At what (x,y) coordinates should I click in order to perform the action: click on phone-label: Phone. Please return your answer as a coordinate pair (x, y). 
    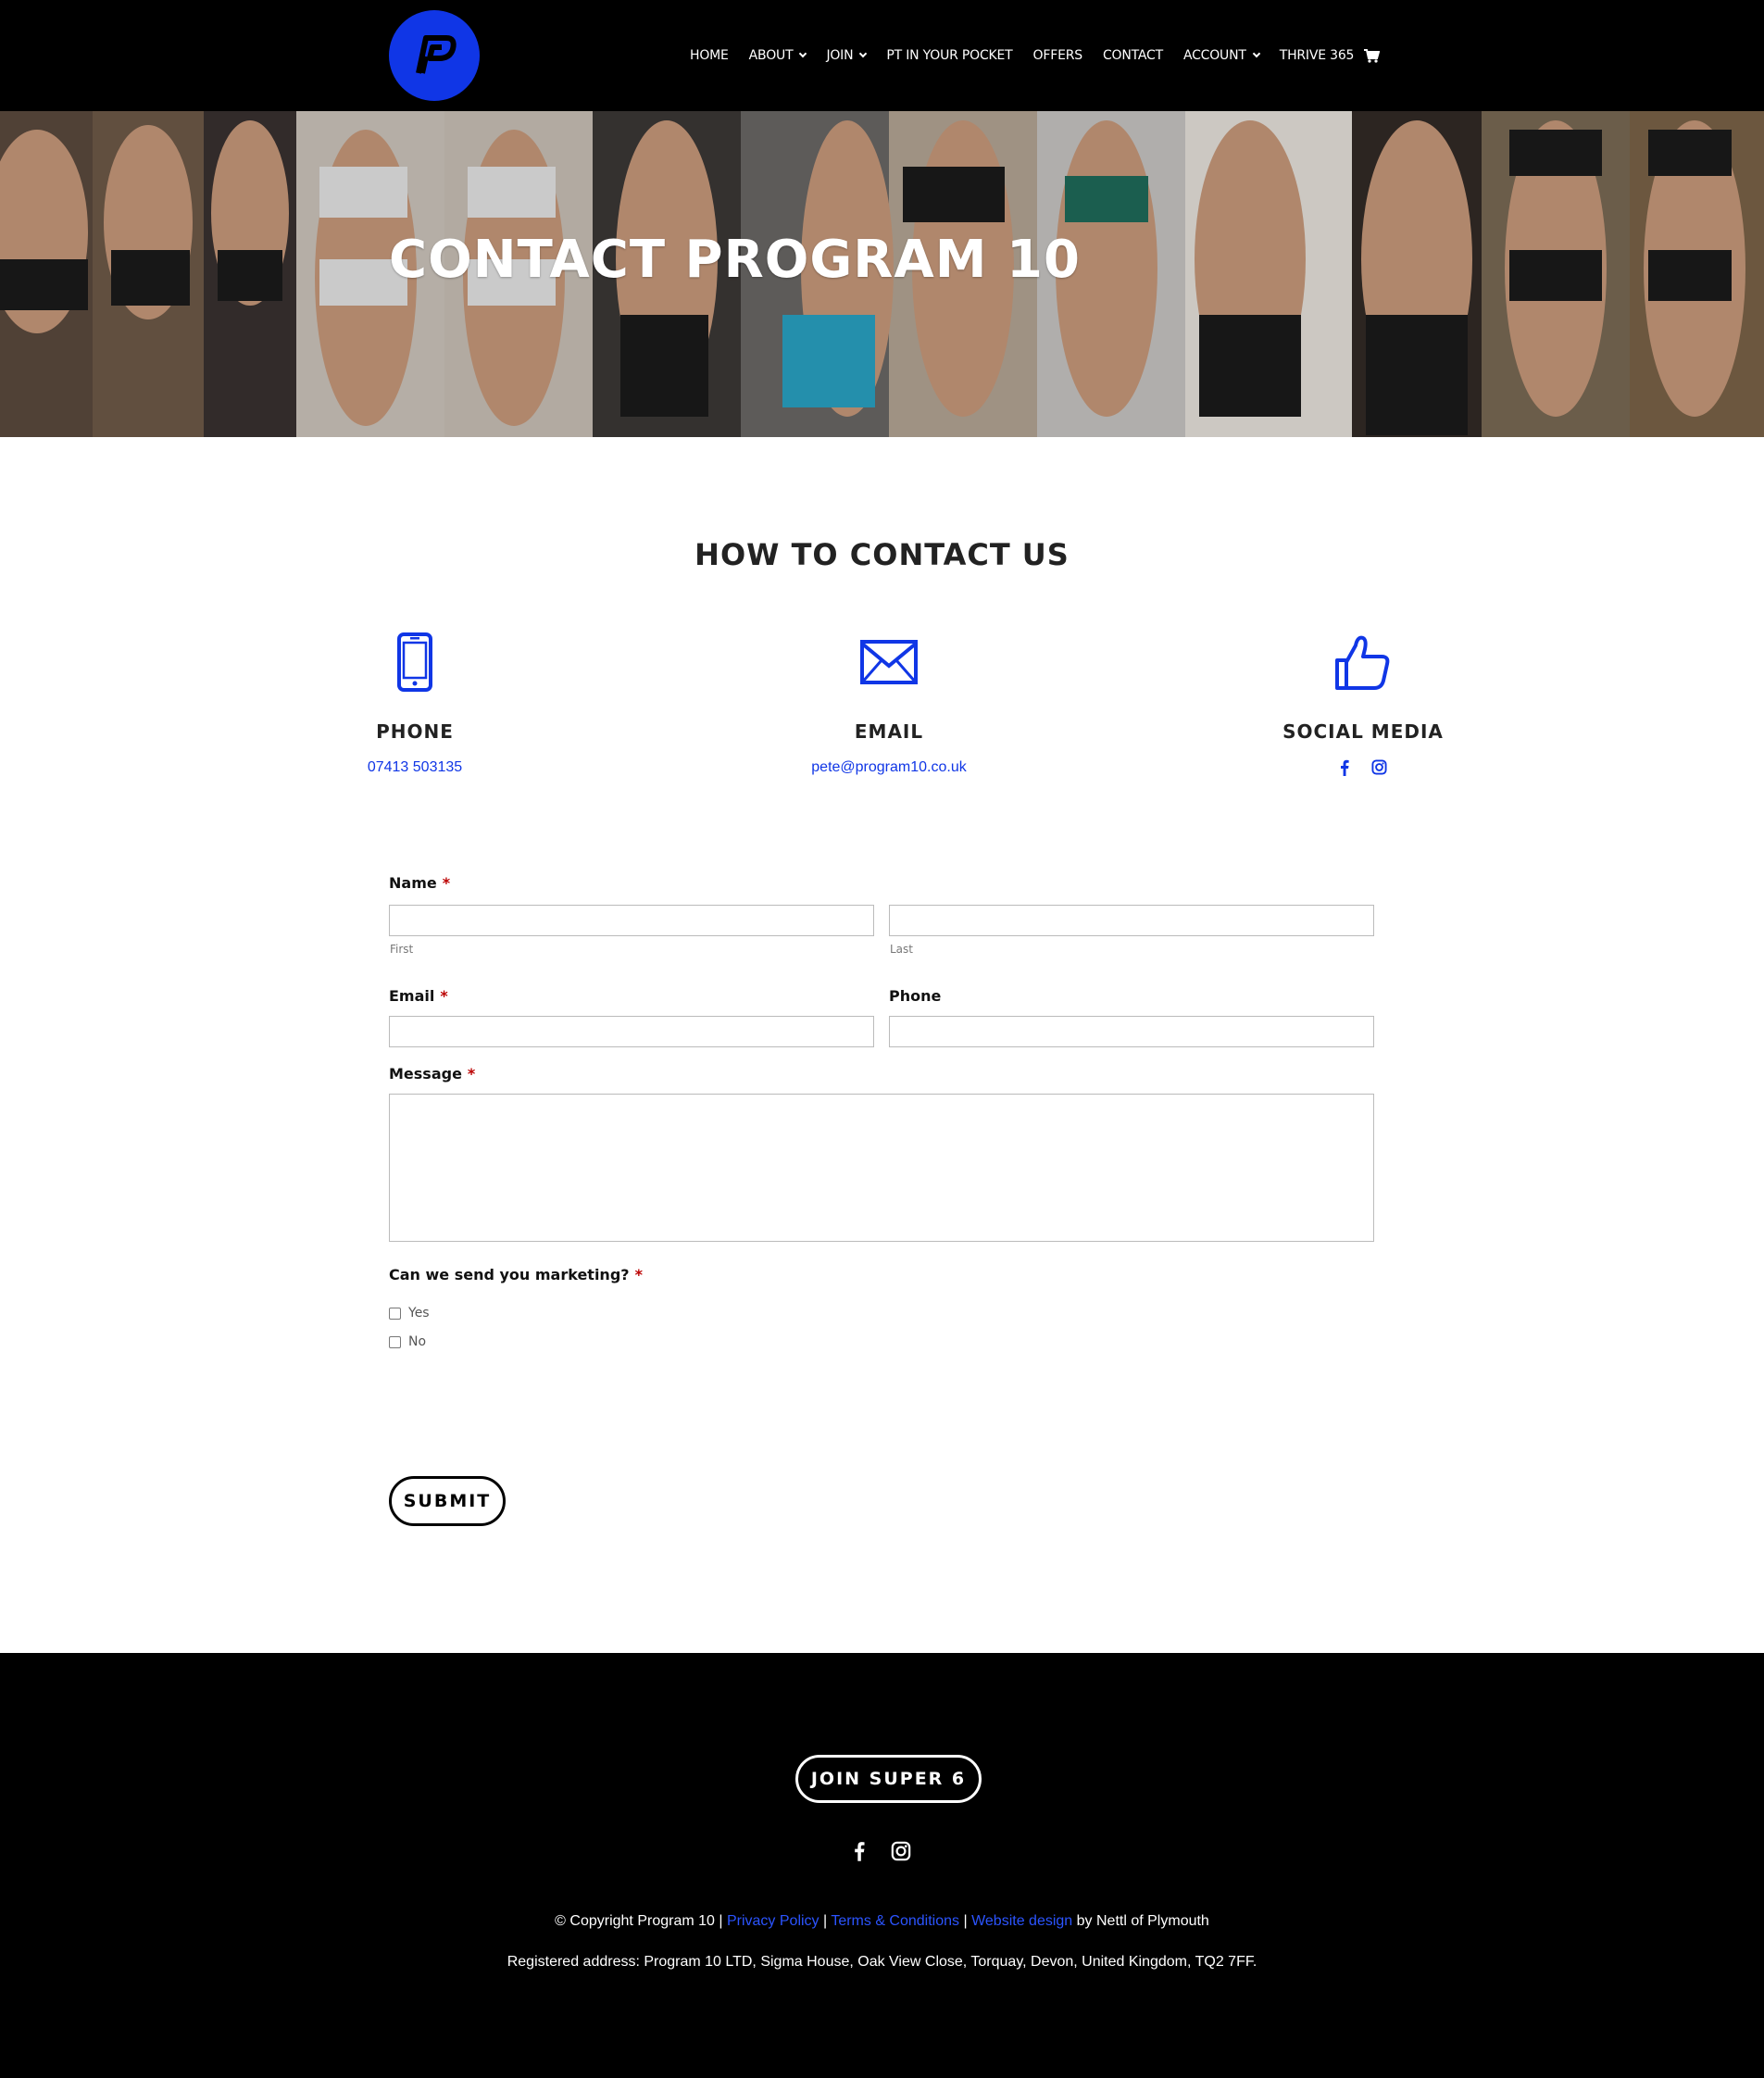
    Looking at the image, I should click on (916, 996).